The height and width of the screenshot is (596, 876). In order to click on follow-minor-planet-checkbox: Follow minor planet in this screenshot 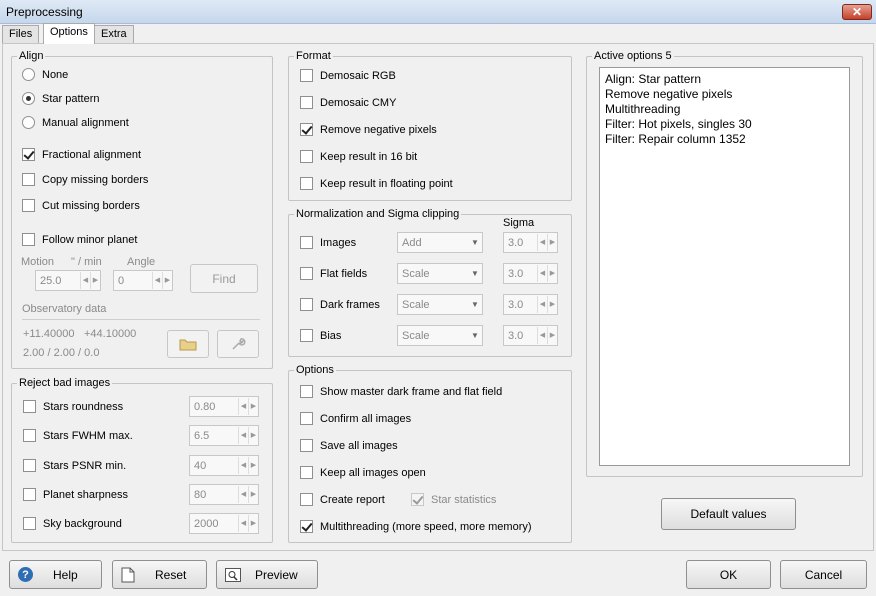, I will do `click(79, 239)`.